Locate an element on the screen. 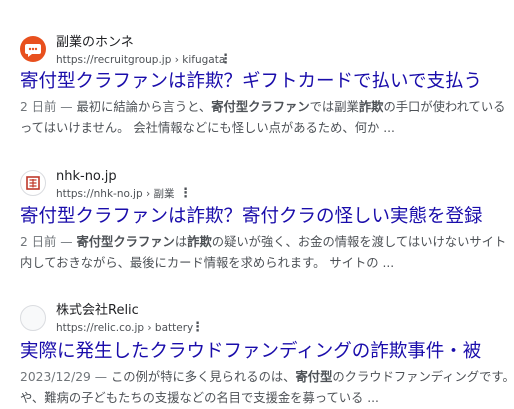 Image resolution: width=514 pixels, height=409 pixels. result-title-link: 寄付型クラファンは詐欺？ギフトカードで払いで支払う is located at coordinates (267, 82).